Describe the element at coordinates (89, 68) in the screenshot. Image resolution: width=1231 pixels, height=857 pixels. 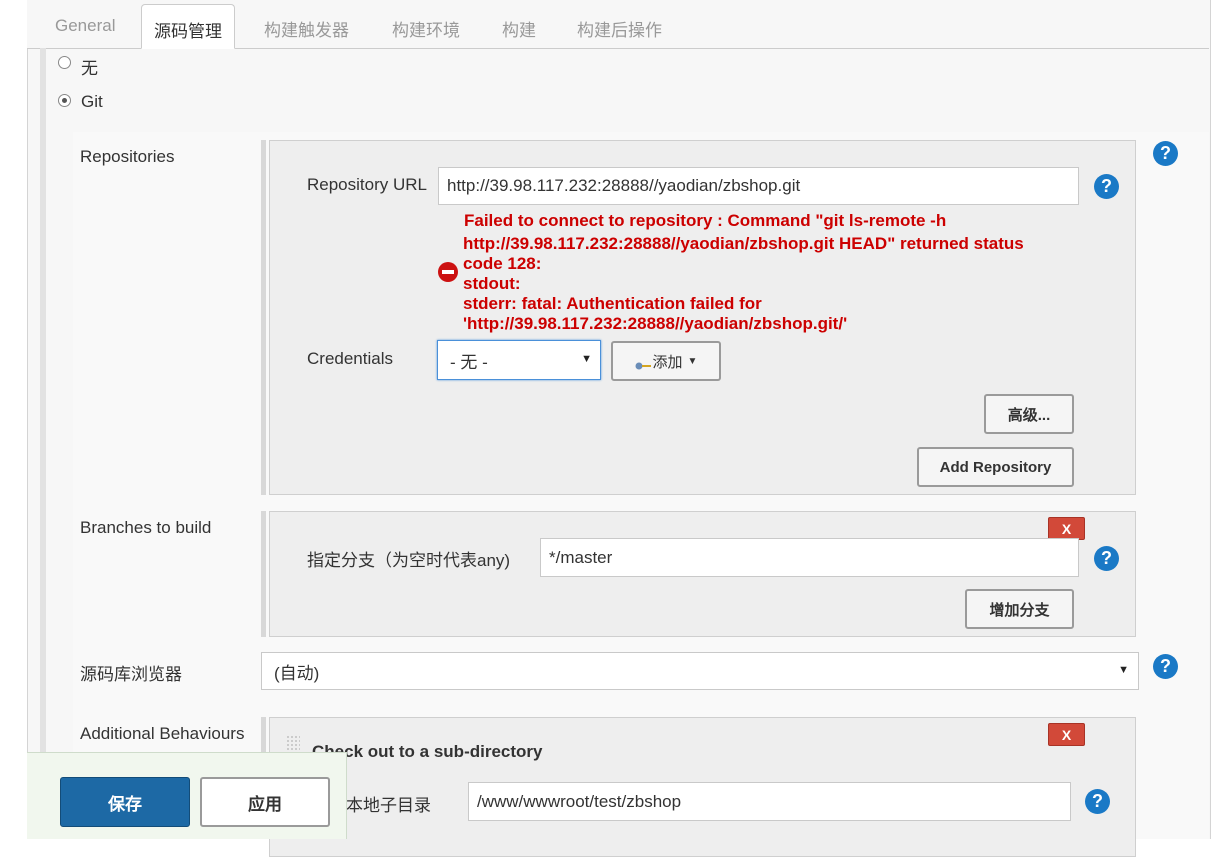
I see `scm-none-label: 无` at that location.